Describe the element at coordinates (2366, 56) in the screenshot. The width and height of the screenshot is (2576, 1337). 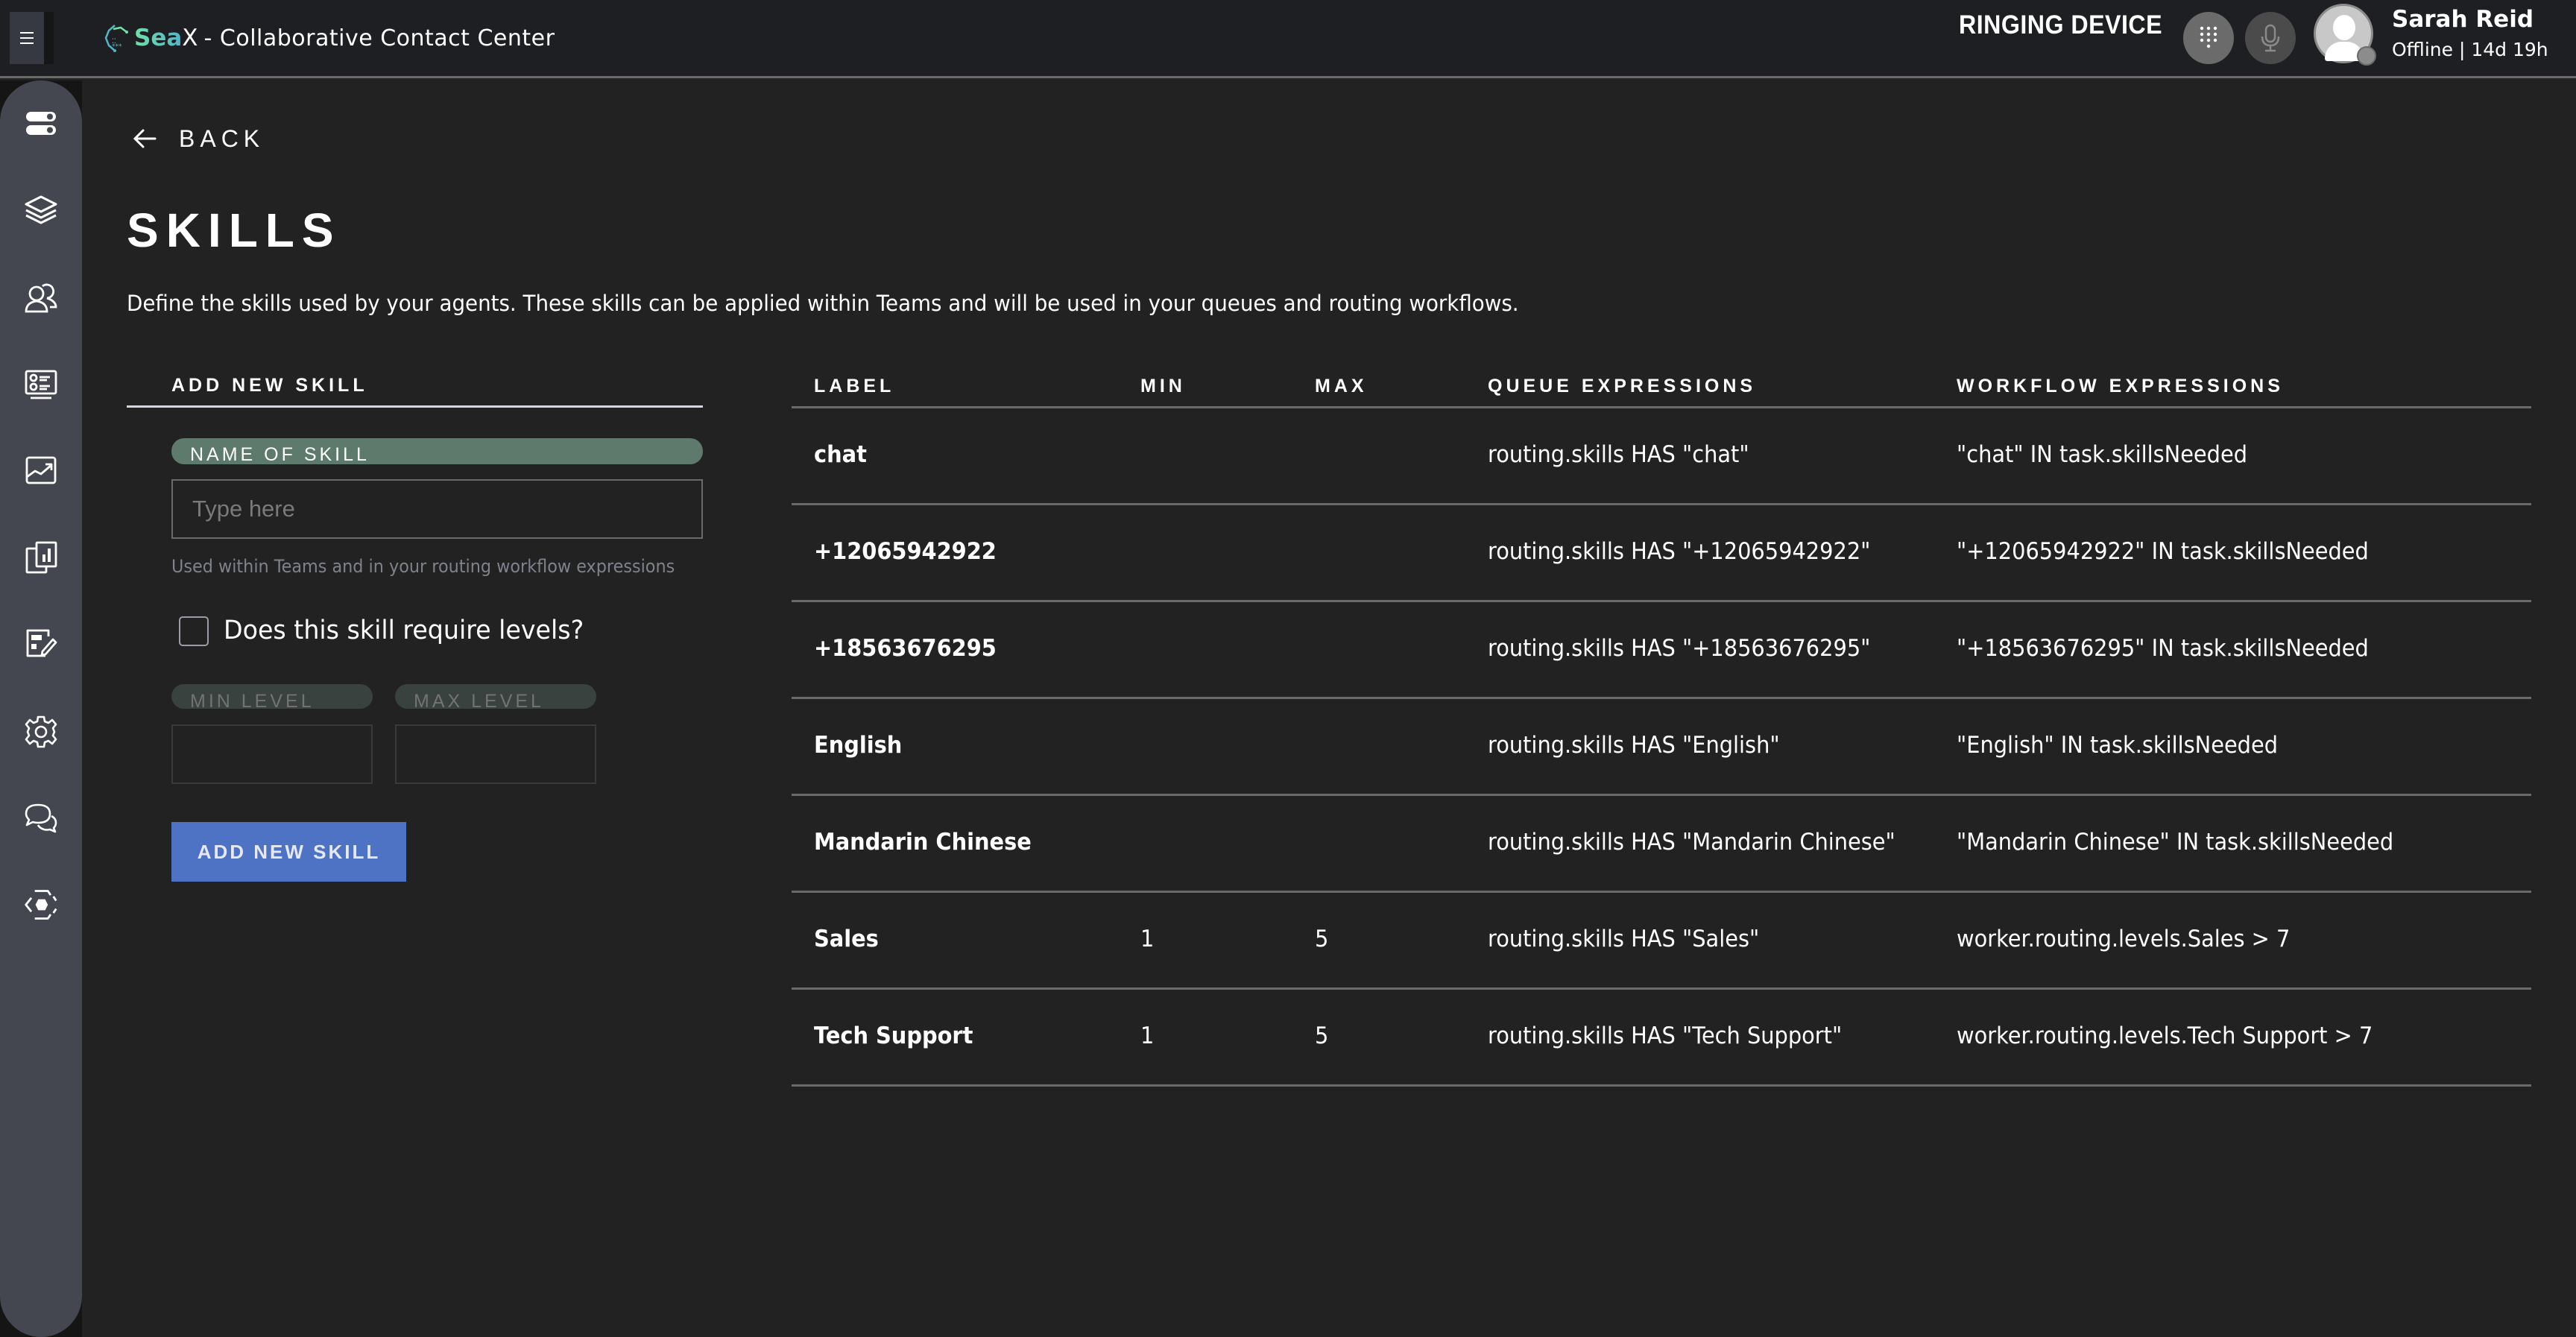
I see `presence-status-dot` at that location.